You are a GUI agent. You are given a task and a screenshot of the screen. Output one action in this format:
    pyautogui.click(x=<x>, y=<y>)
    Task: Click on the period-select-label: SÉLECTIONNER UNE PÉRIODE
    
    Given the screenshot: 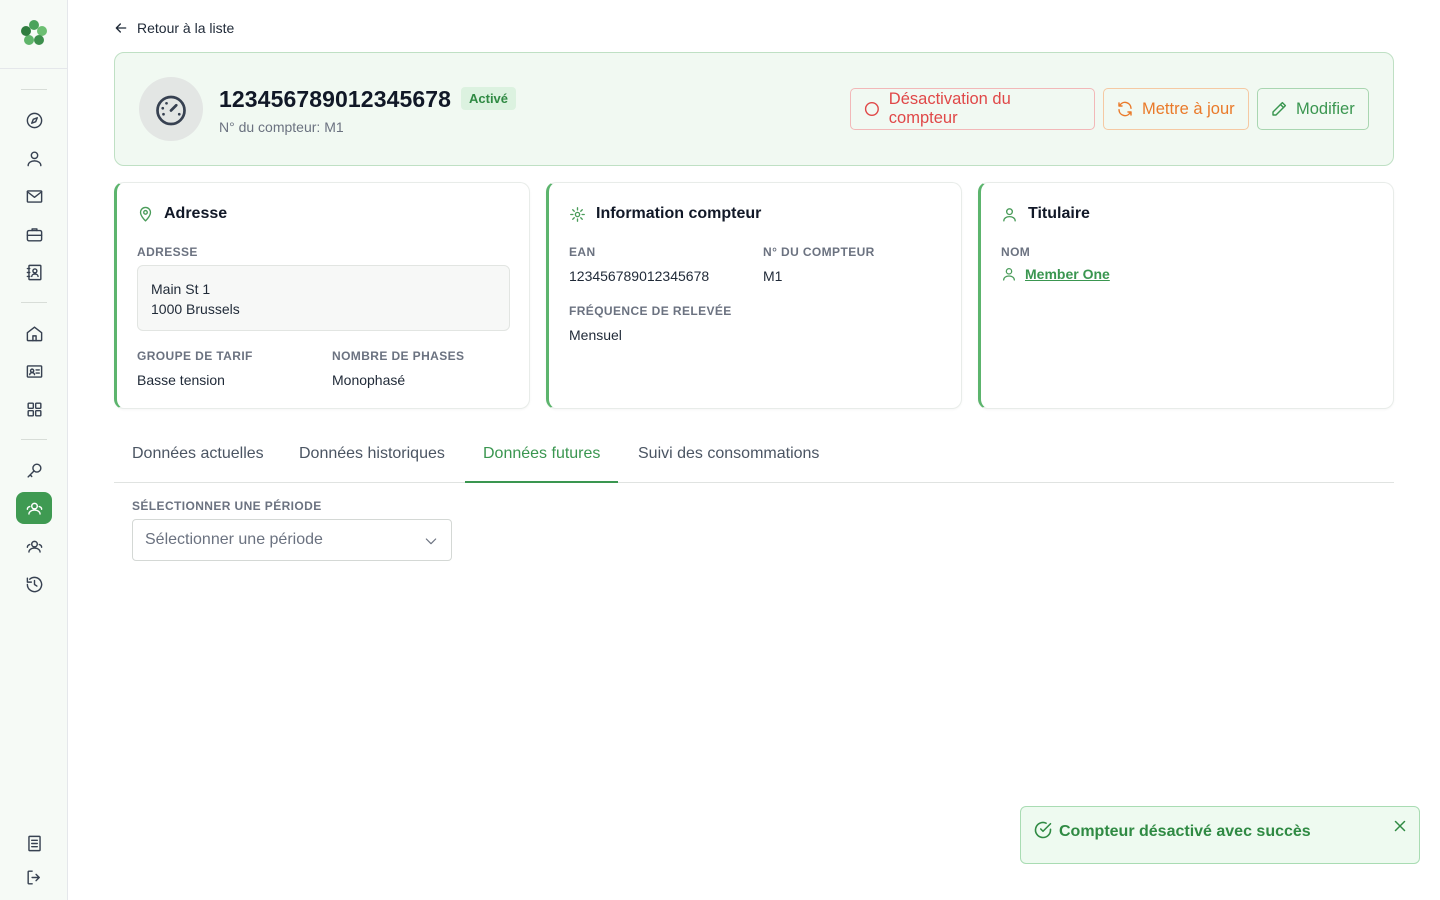 What is the action you would take?
    pyautogui.click(x=227, y=506)
    